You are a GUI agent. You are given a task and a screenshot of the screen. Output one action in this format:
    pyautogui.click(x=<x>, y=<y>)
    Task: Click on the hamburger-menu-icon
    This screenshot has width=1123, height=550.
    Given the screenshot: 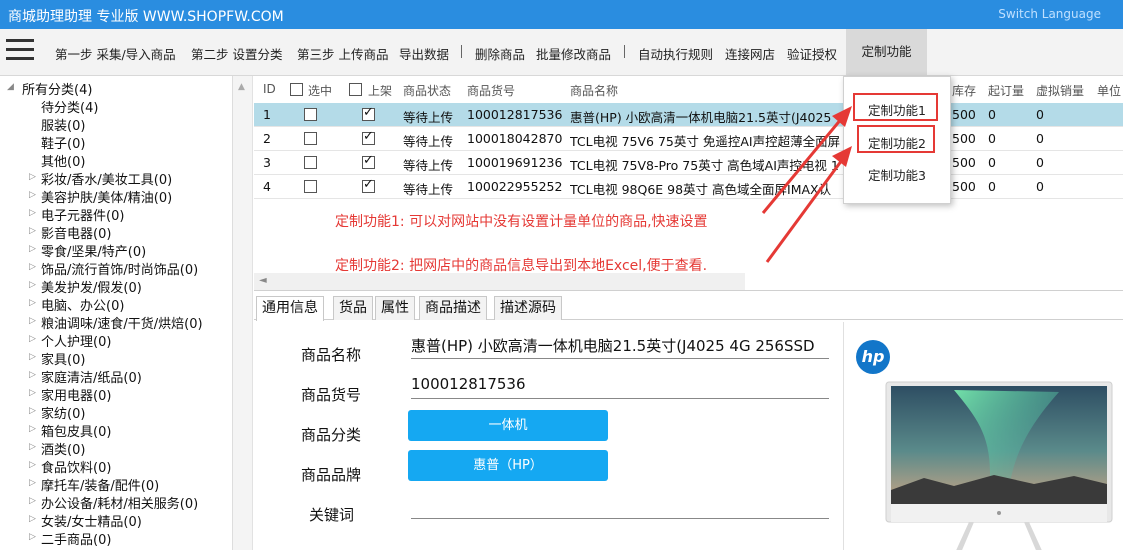 What is the action you would take?
    pyautogui.click(x=20, y=50)
    